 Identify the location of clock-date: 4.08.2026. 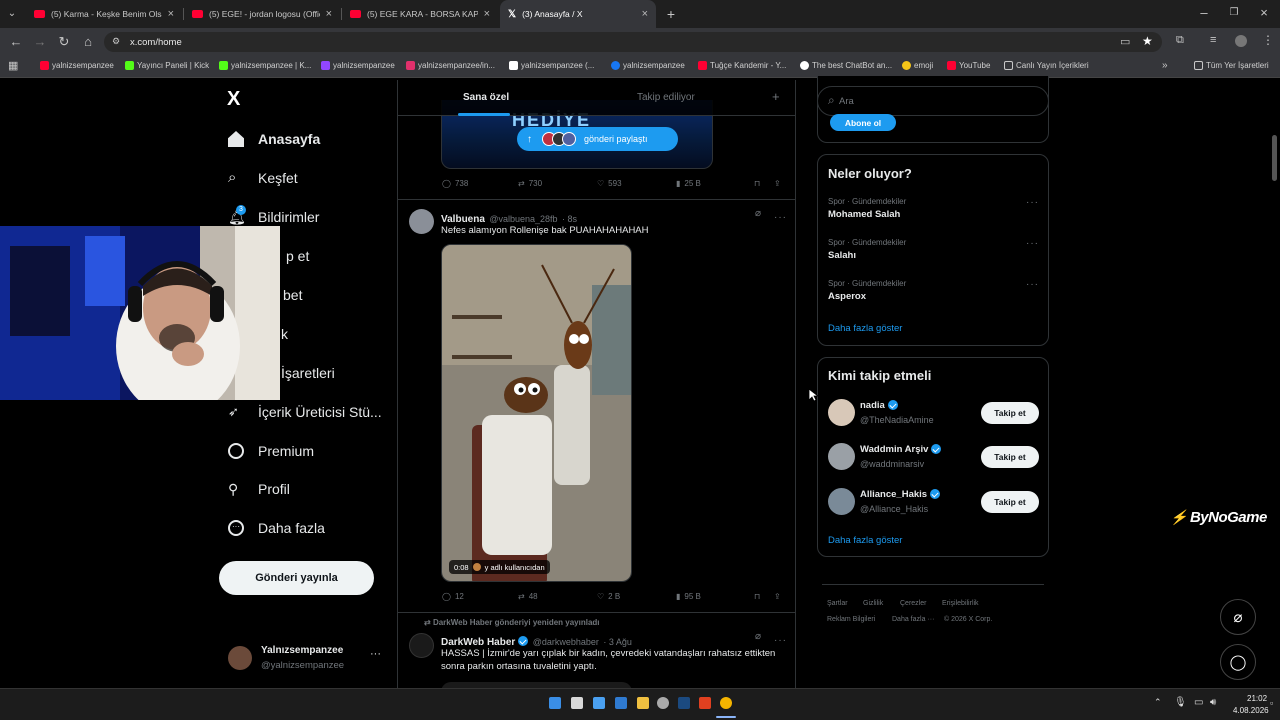
(1251, 710).